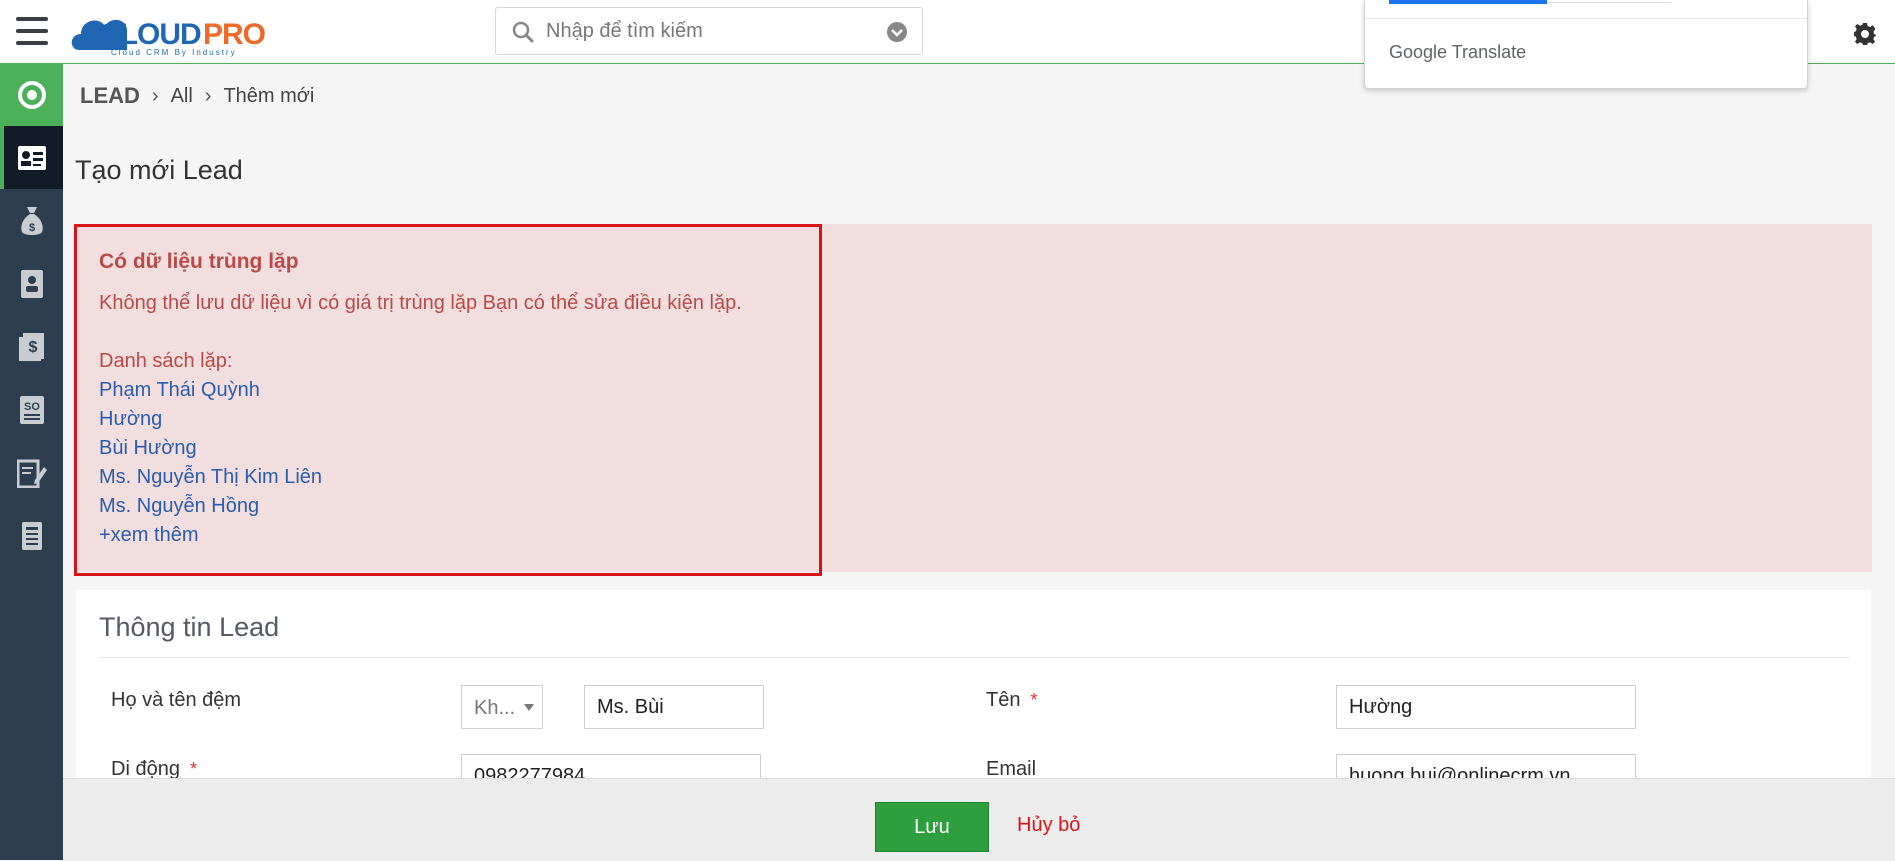 The width and height of the screenshot is (1895, 861). I want to click on sidebar-item-sales-orders: SO, so click(31, 409).